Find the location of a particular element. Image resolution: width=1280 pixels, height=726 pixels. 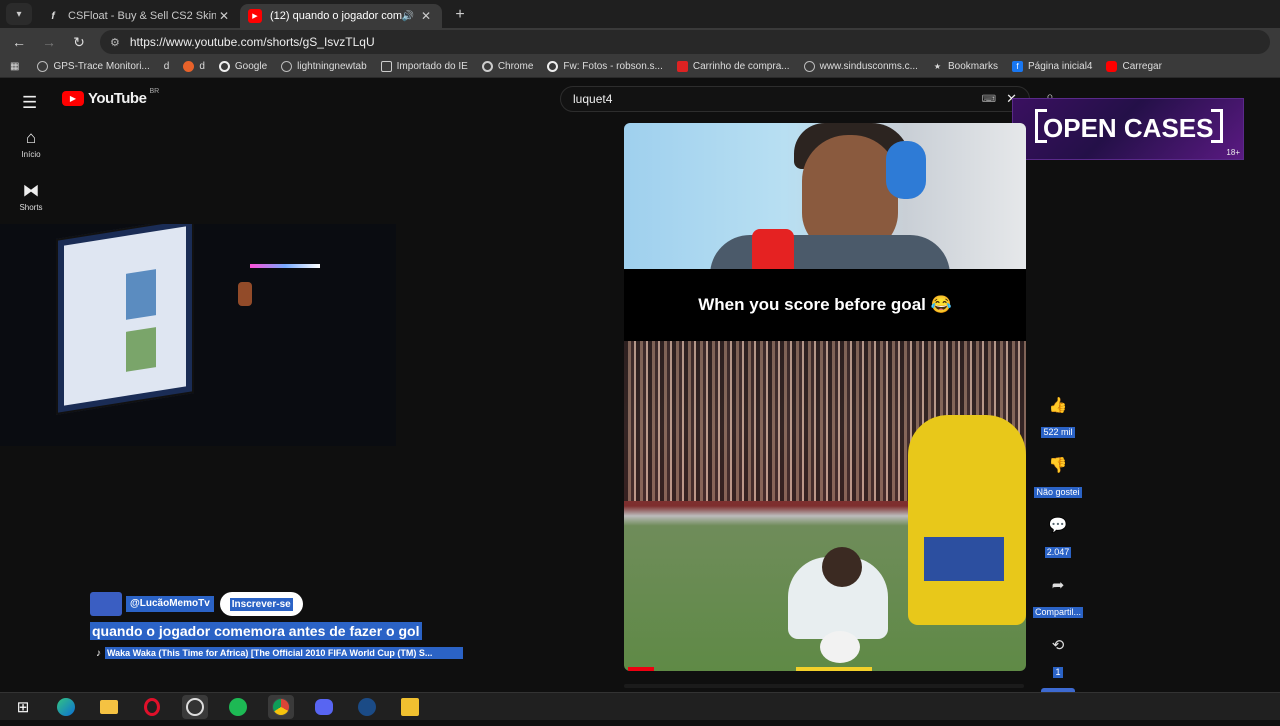

video-caption: When you score before goal 😂 is located at coordinates (825, 305).